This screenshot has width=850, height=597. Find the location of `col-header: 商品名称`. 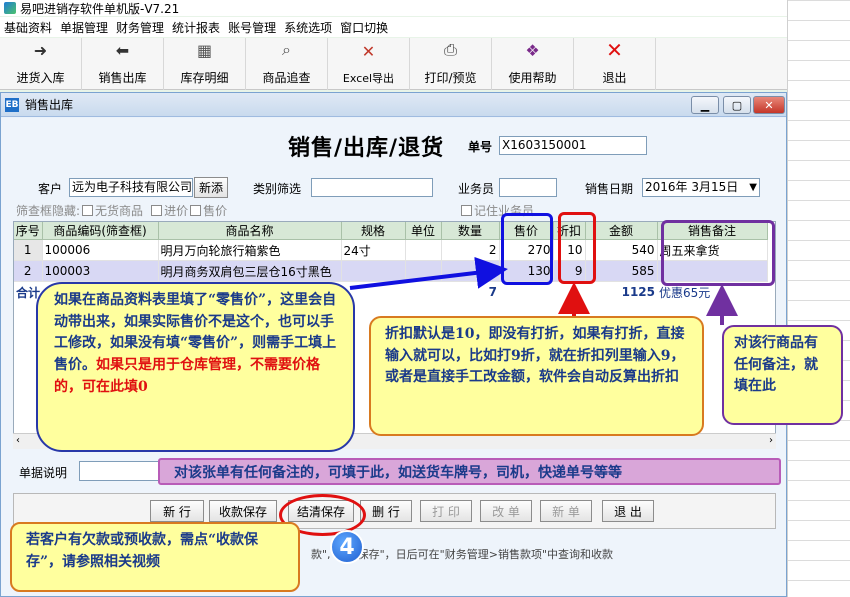

col-header: 商品名称 is located at coordinates (250, 231).